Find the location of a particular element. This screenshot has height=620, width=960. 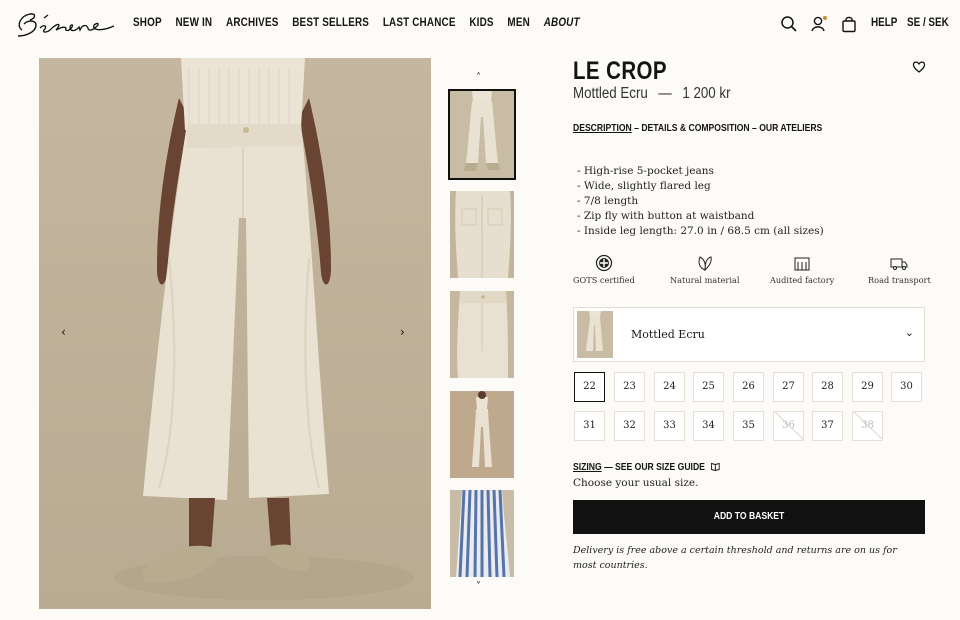

book-icon is located at coordinates (715, 467).